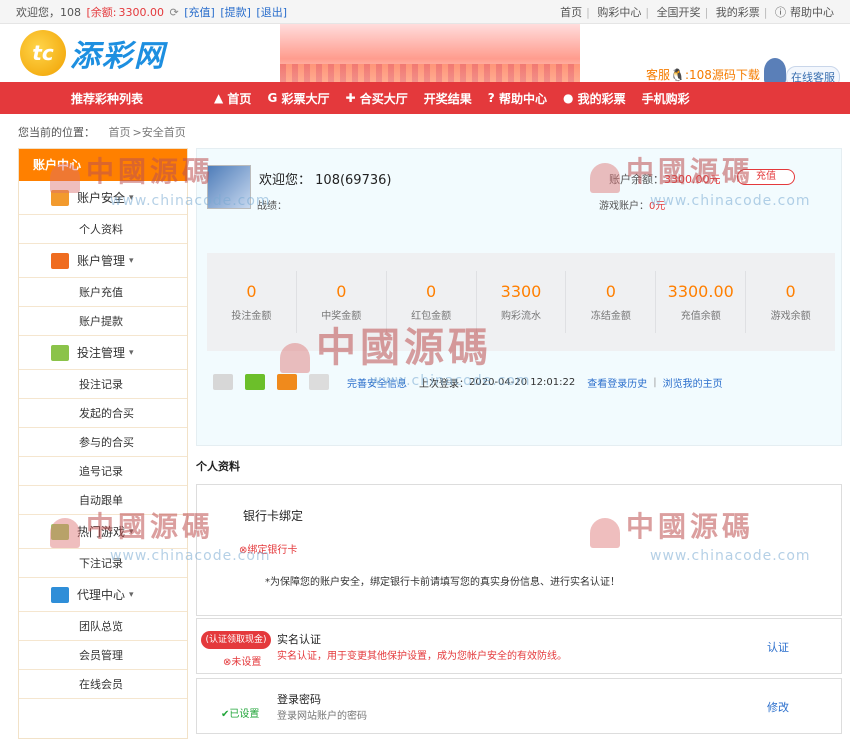  I want to click on password-state: ✔已设置, so click(240, 714).